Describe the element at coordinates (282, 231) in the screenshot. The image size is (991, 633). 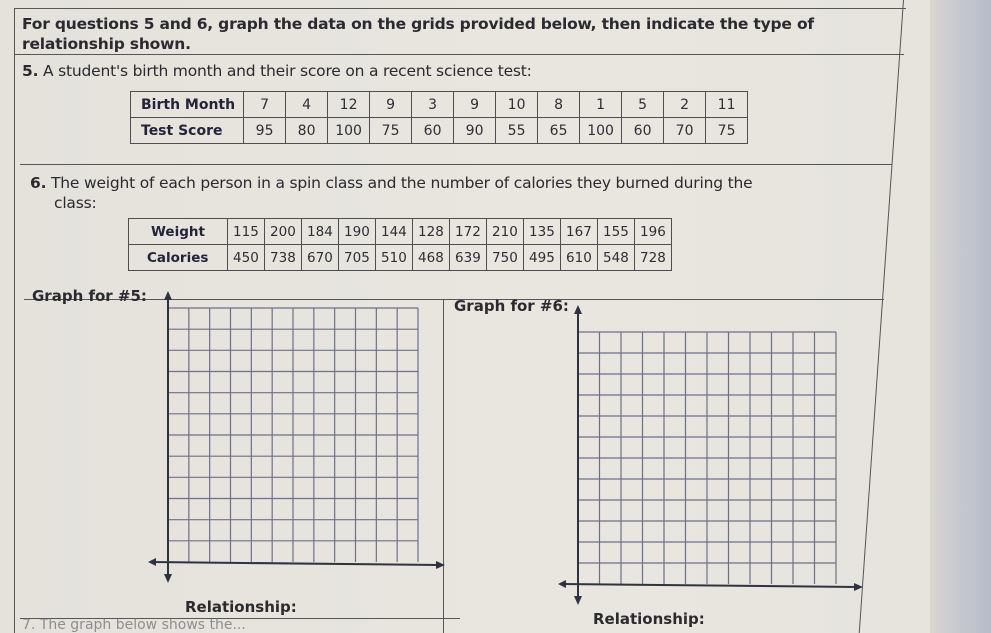
I see `weight-cell: 200` at that location.